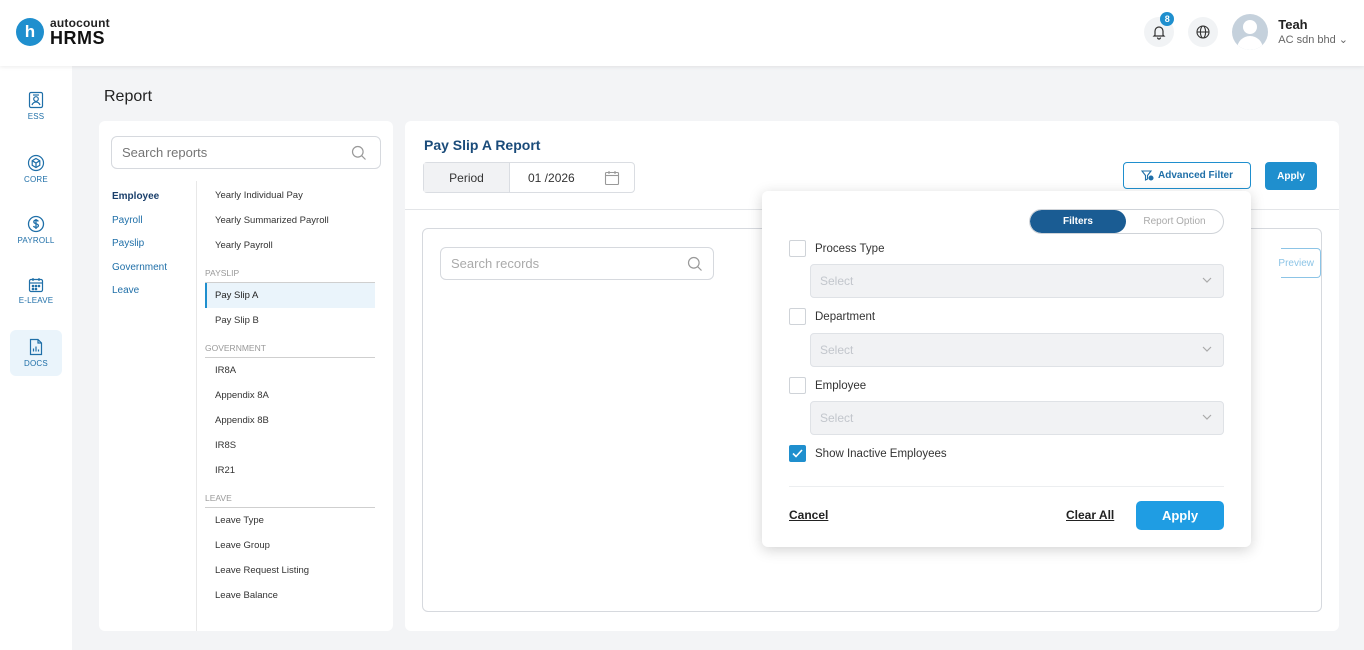 The height and width of the screenshot is (650, 1364). Describe the element at coordinates (36, 116) in the screenshot. I see `sidebar-item-label: ESS` at that location.